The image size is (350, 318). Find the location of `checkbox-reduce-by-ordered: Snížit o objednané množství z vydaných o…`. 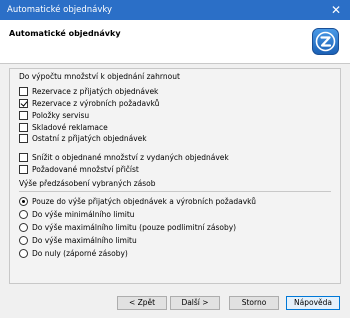

checkbox-reduce-by-ordered: Snížit o objednané množství z vydaných o… is located at coordinates (124, 157).